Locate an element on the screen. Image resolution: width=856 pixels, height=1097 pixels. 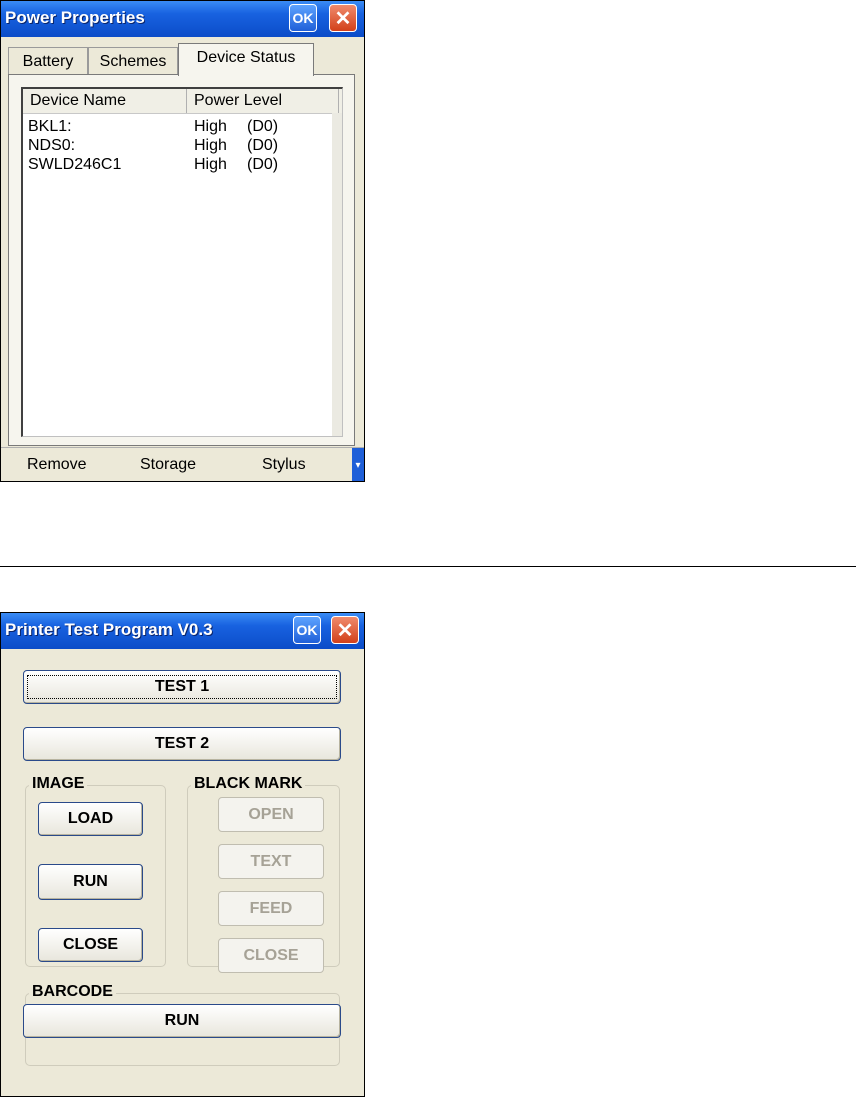
applet-strip: Remove Storage Stylus ▾ is located at coordinates (182, 464).